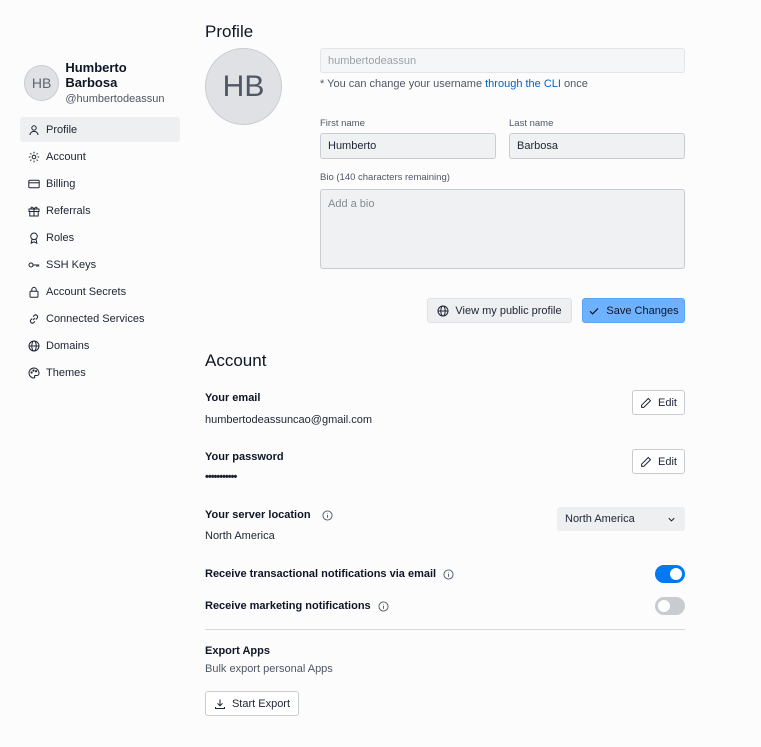 The height and width of the screenshot is (747, 761). I want to click on last-name-field: Barbosa, so click(597, 146).